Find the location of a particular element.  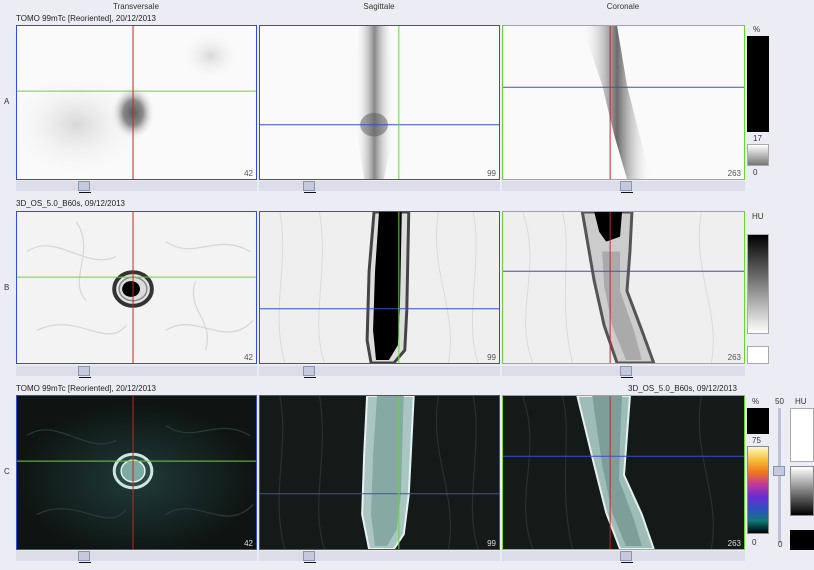

fusion-transverse-image is located at coordinates (136, 472).